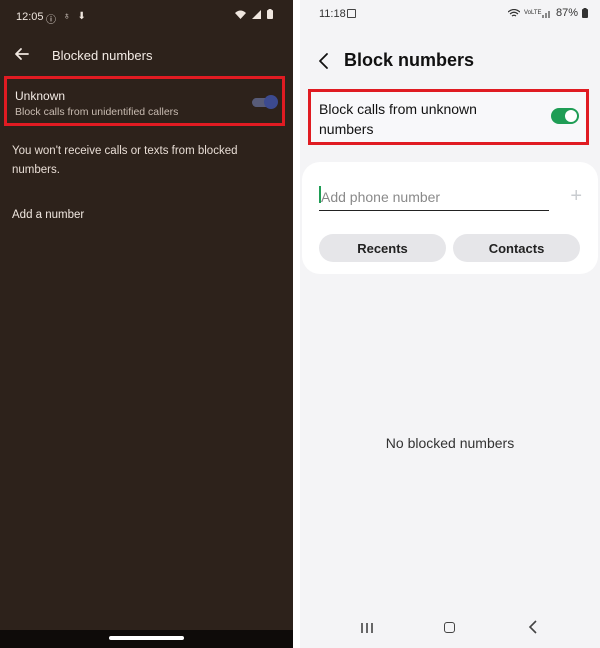 This screenshot has width=600, height=648. Describe the element at coordinates (102, 55) in the screenshot. I see `page-title: Blocked numbers` at that location.